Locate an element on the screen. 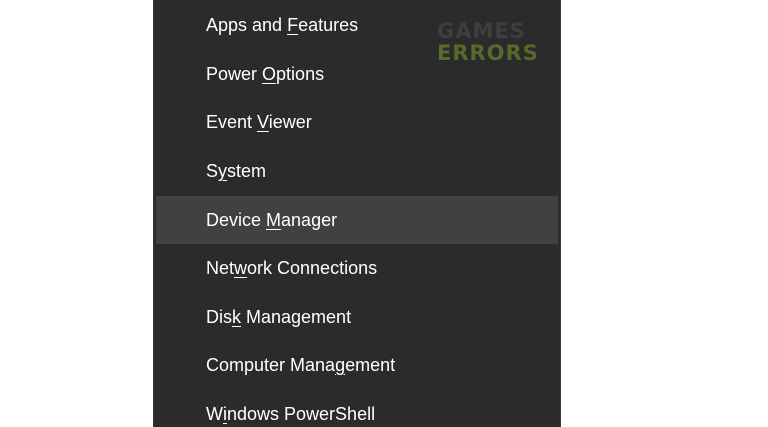 This screenshot has height=427, width=768. menu-item-label: System is located at coordinates (236, 170).